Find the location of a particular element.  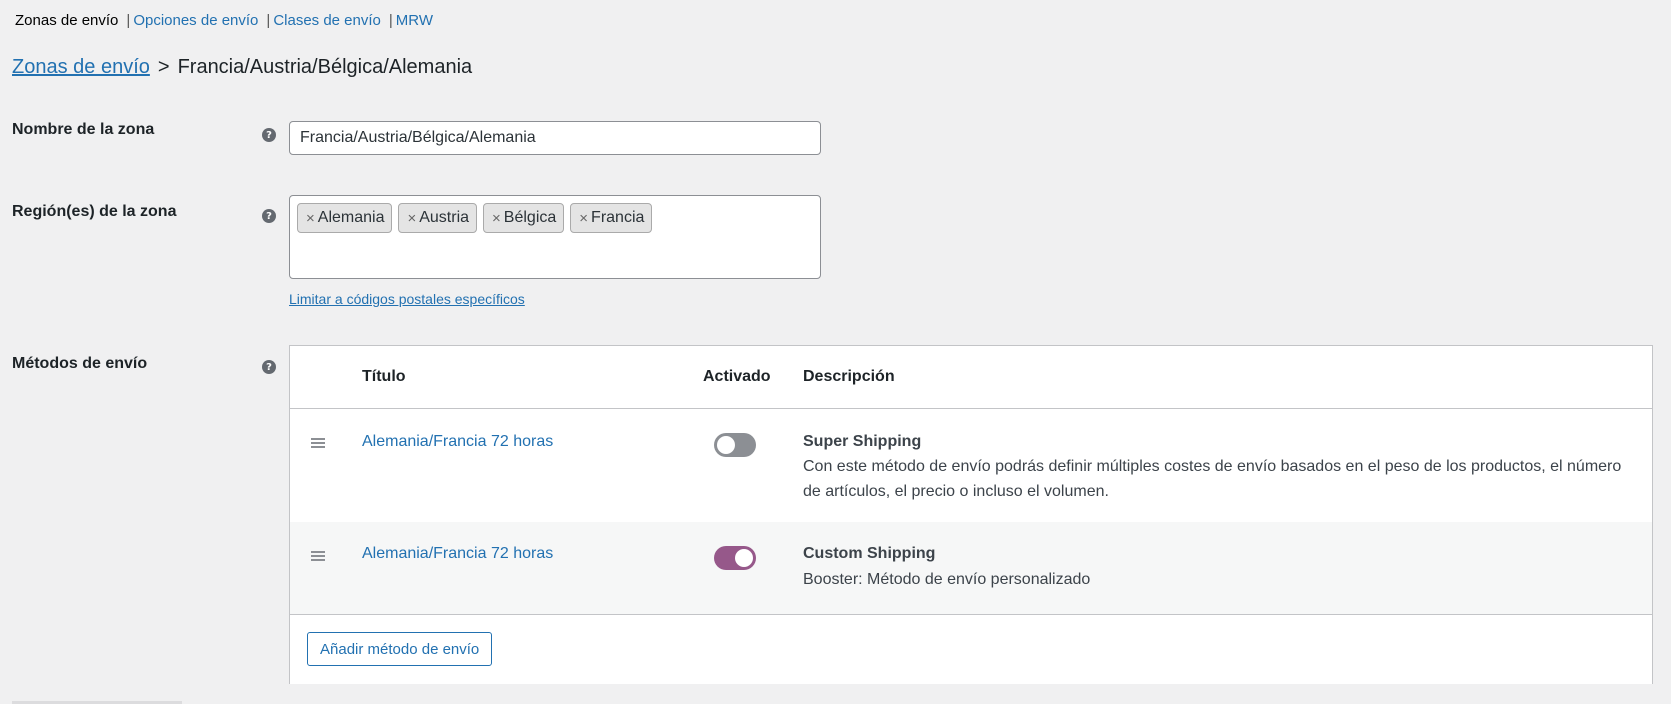

subnav-link-mrw: MRW is located at coordinates (414, 20).